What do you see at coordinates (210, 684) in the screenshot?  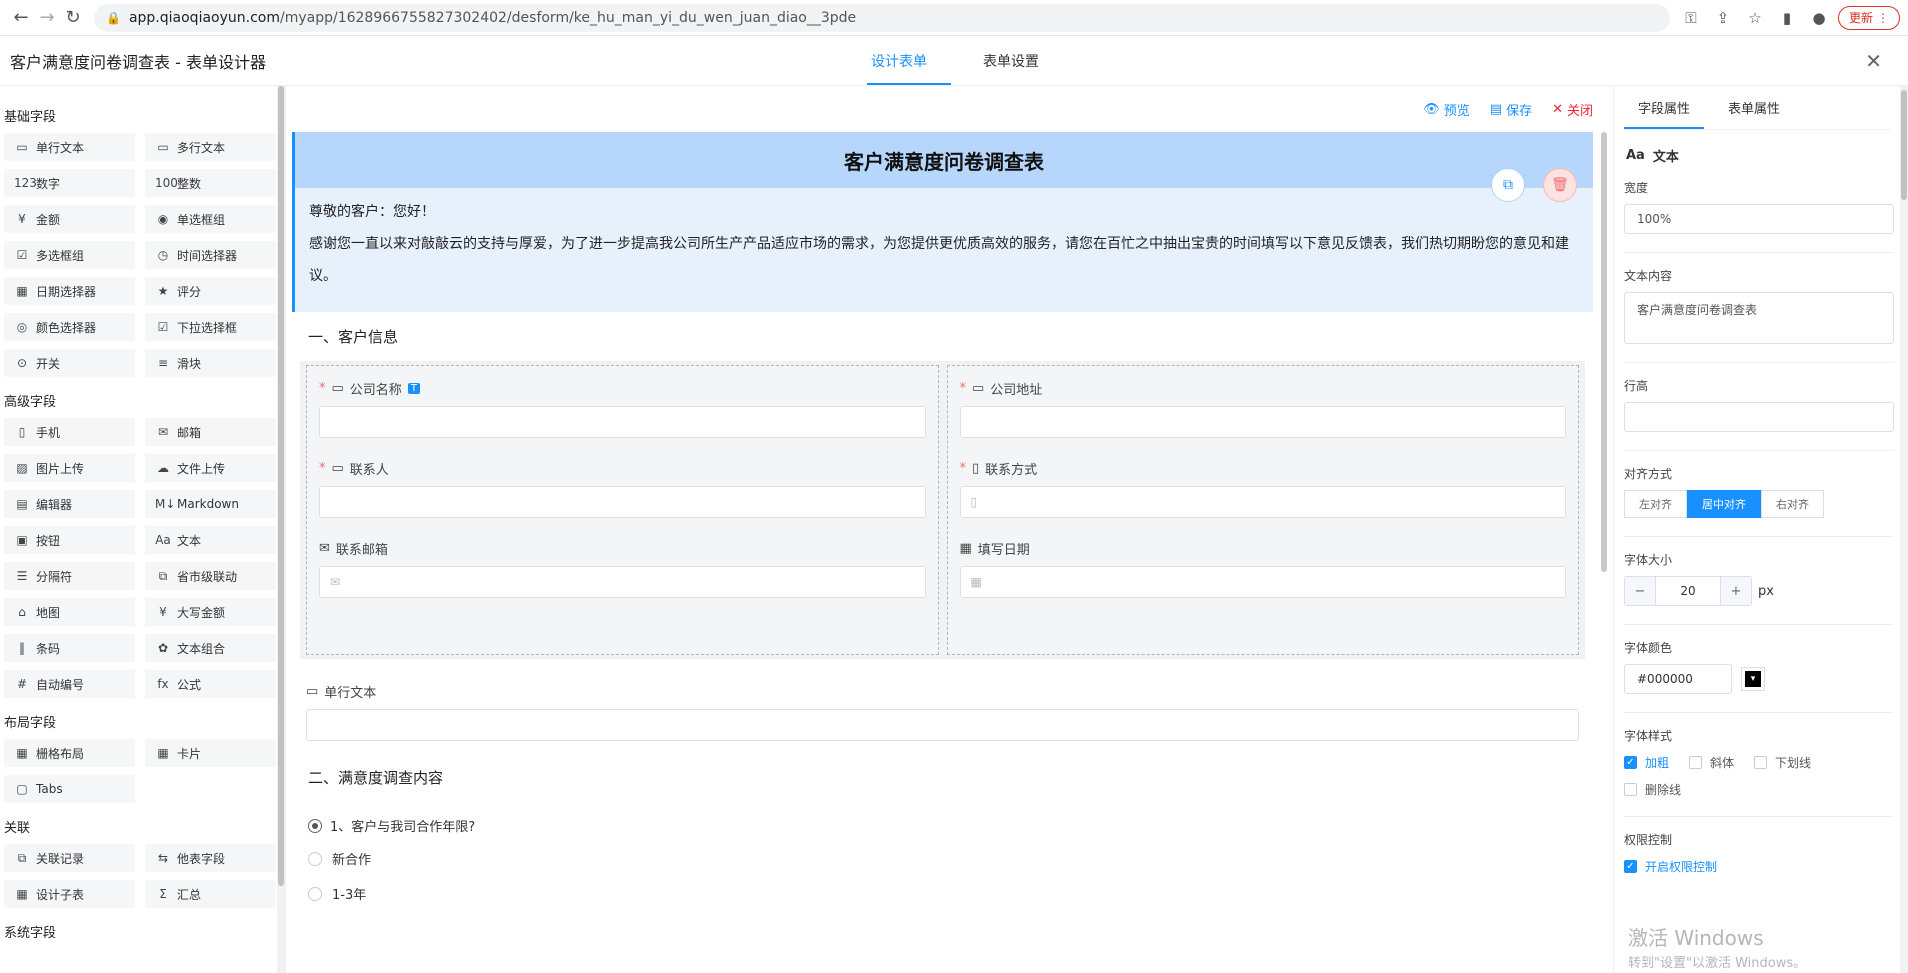 I see `palette-item: fx 公式` at bounding box center [210, 684].